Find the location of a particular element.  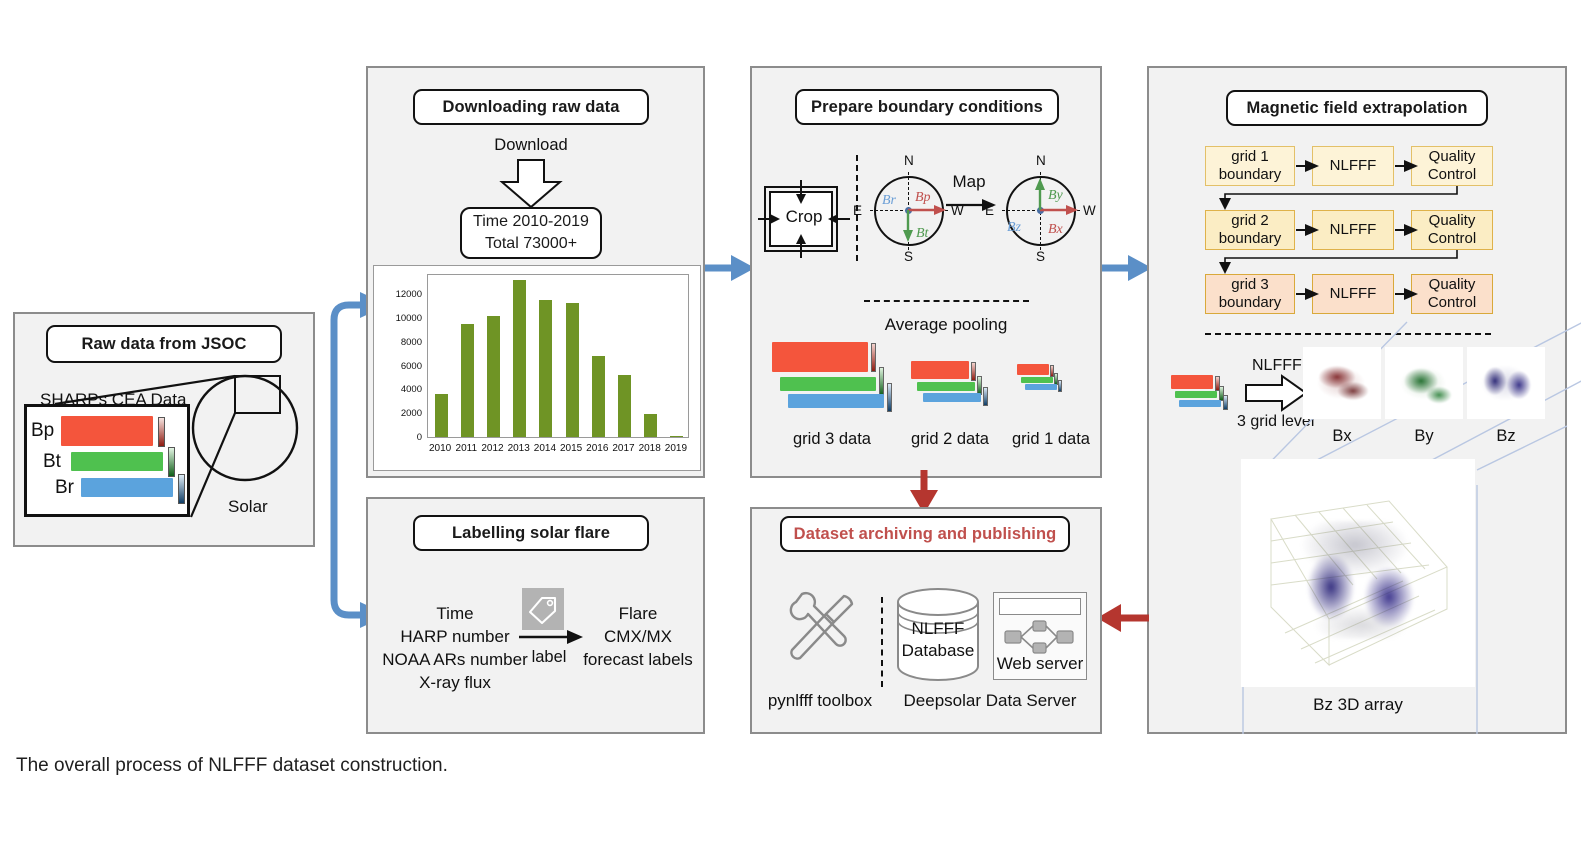

label-arrow-label: label is located at coordinates (549, 656).